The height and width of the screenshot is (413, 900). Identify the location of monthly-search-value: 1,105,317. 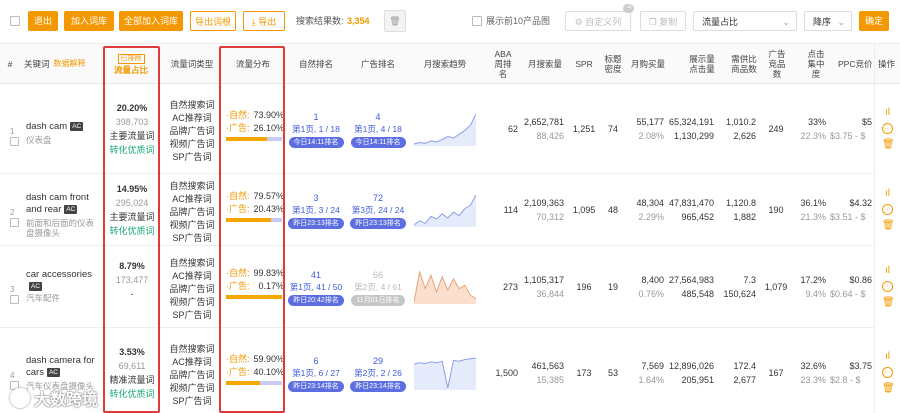
(544, 280).